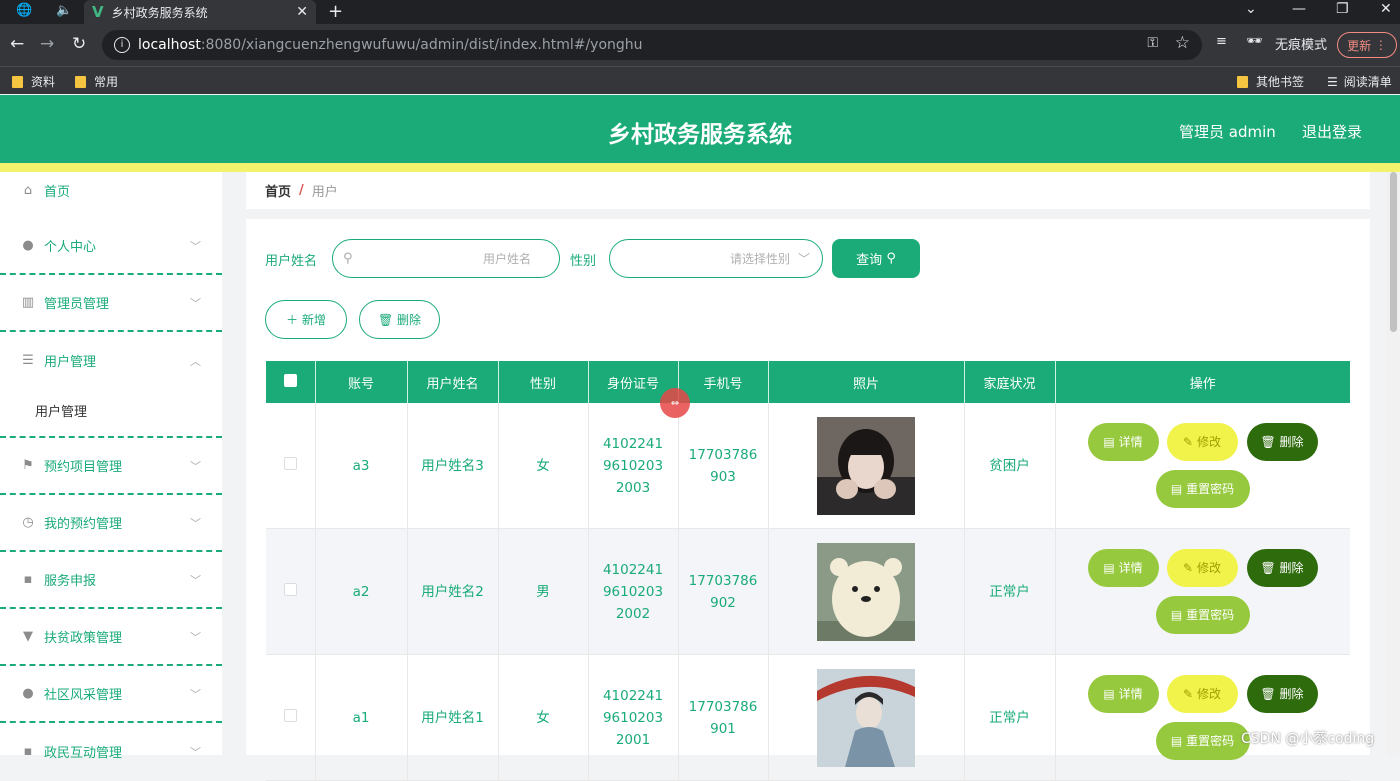  Describe the element at coordinates (111, 580) in the screenshot. I see `sidebar-item-service-apply: ▪ 服务申报 ﹀` at that location.